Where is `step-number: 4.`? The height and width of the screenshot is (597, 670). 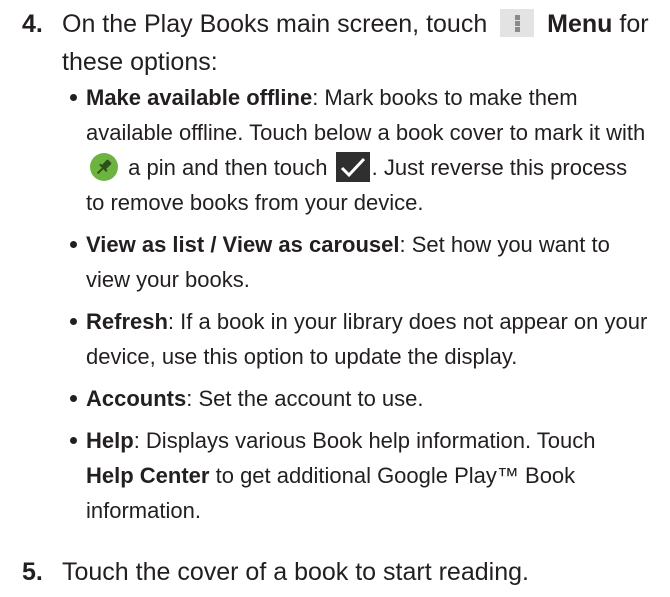
step-number: 4. is located at coordinates (32, 24).